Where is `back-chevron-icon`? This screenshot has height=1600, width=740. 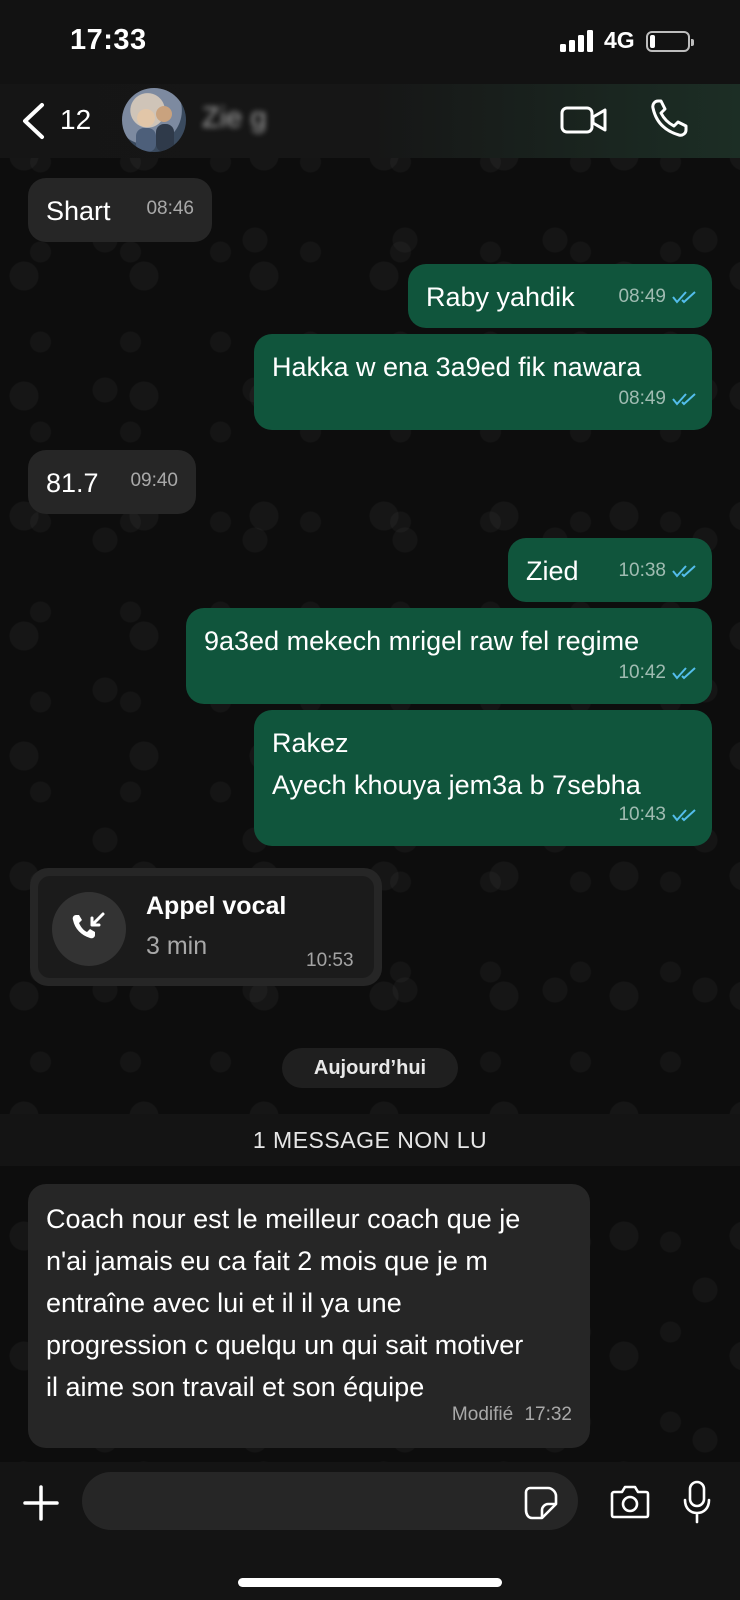 back-chevron-icon is located at coordinates (33, 121).